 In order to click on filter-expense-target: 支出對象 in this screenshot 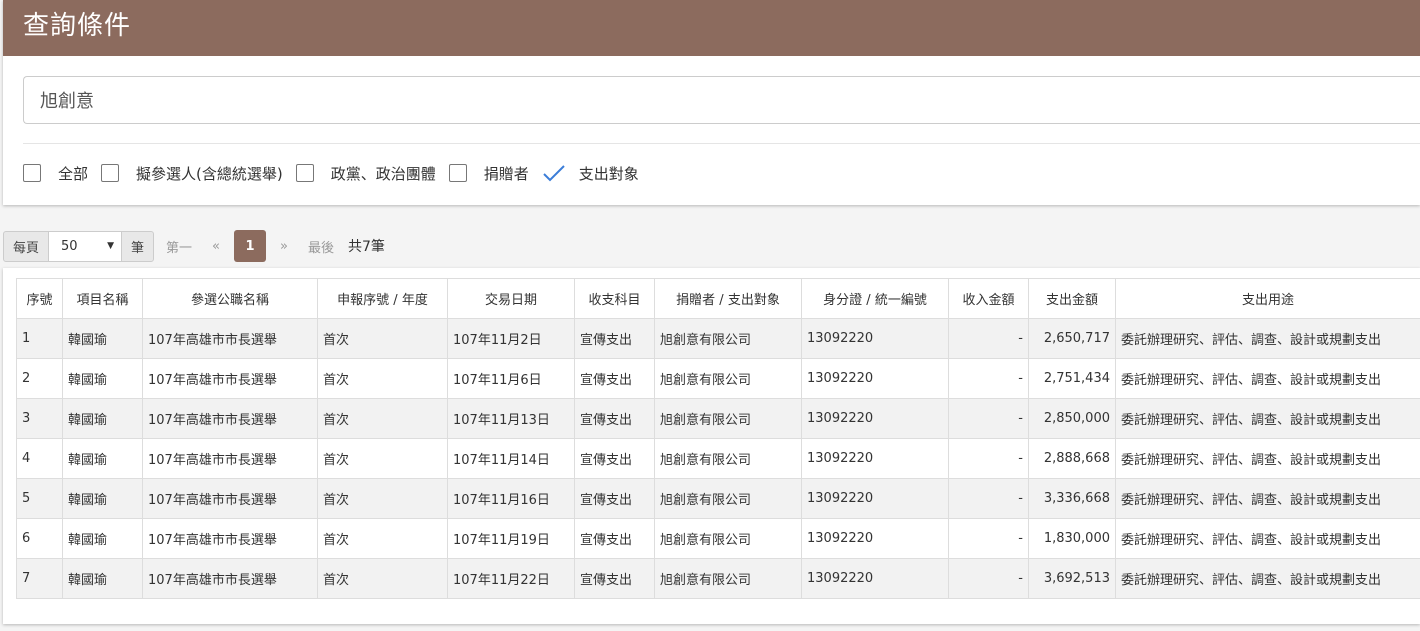, I will do `click(597, 173)`.